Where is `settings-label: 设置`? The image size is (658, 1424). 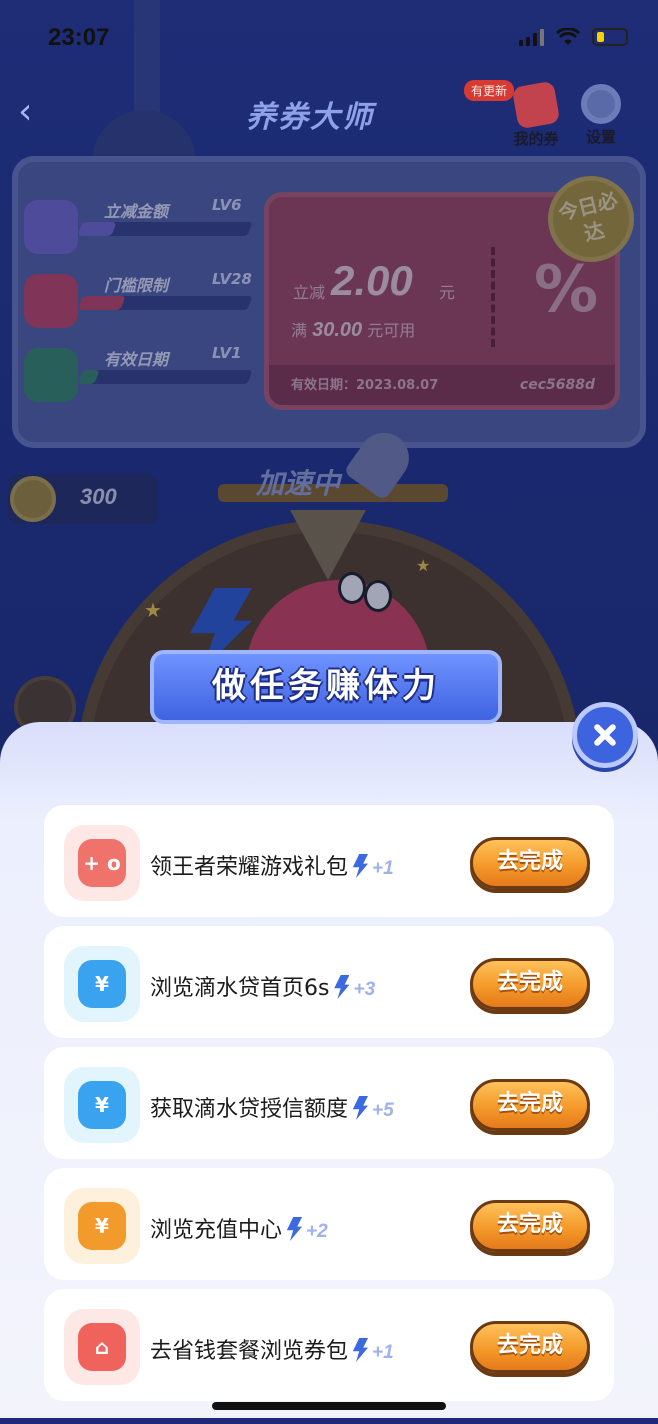
settings-label: 设置 is located at coordinates (600, 137).